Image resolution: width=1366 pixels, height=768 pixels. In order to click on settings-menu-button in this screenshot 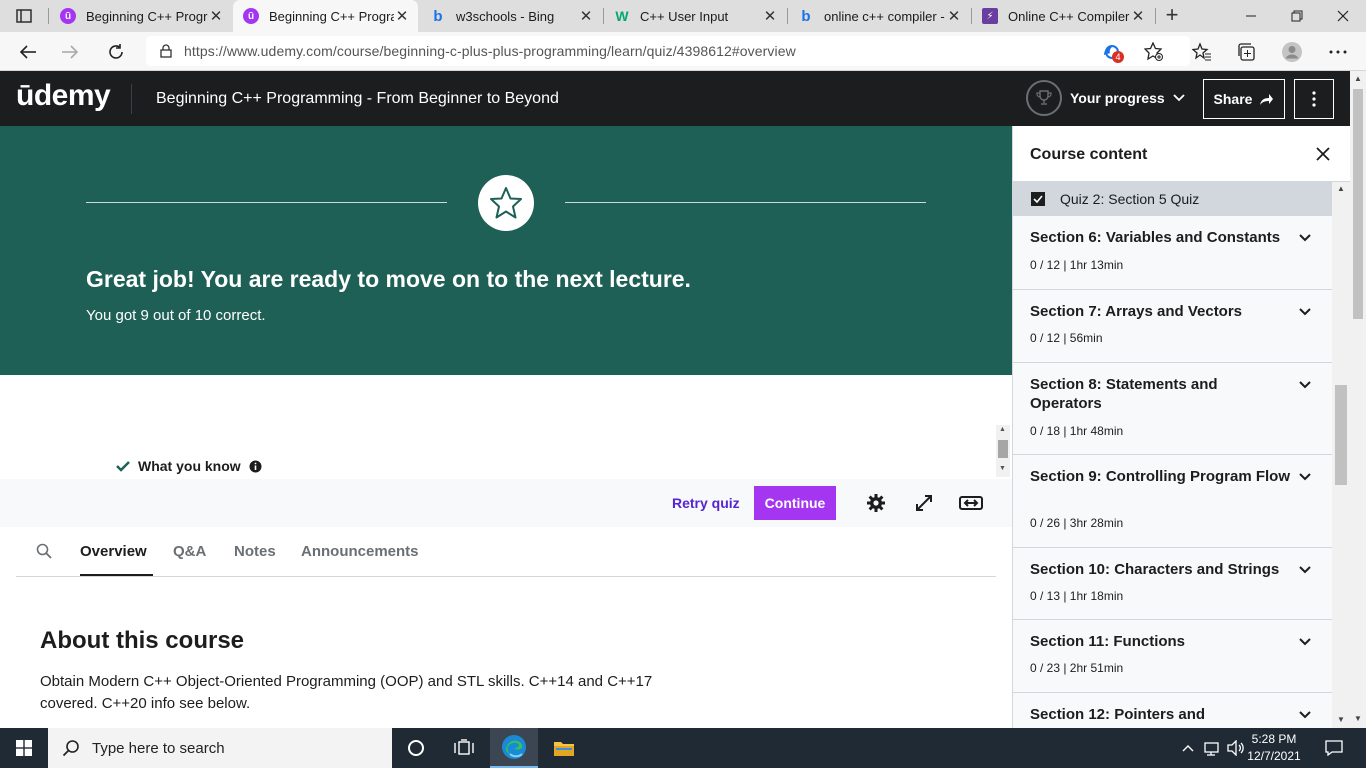, I will do `click(1338, 52)`.